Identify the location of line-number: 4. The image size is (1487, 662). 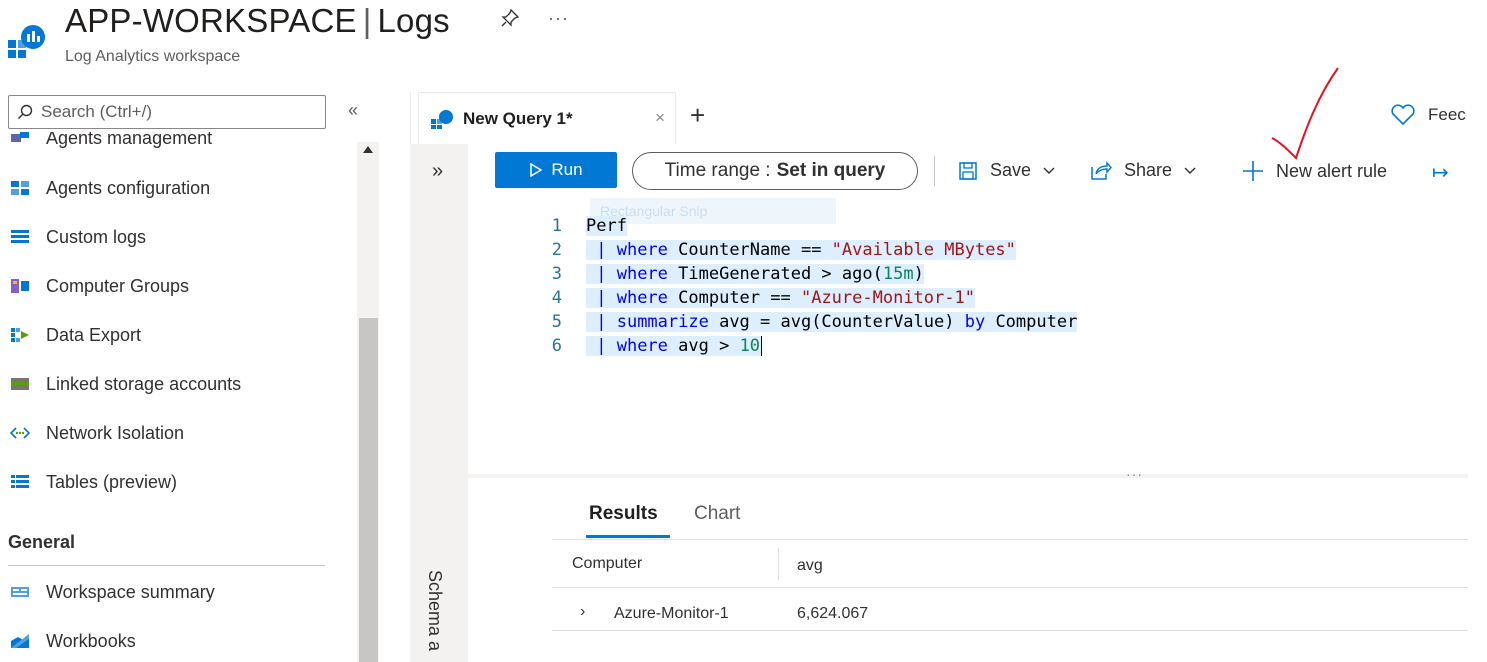
(556, 298).